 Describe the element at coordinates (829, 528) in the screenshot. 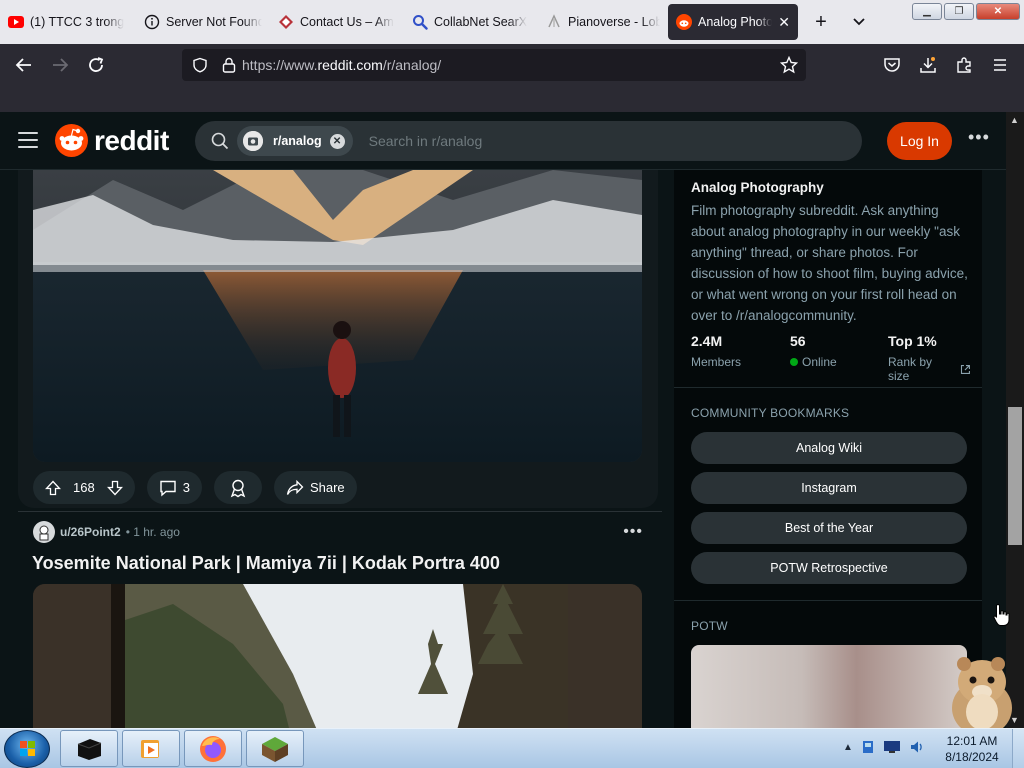

I see `bookmark-best-of-year: Best of the Year` at that location.